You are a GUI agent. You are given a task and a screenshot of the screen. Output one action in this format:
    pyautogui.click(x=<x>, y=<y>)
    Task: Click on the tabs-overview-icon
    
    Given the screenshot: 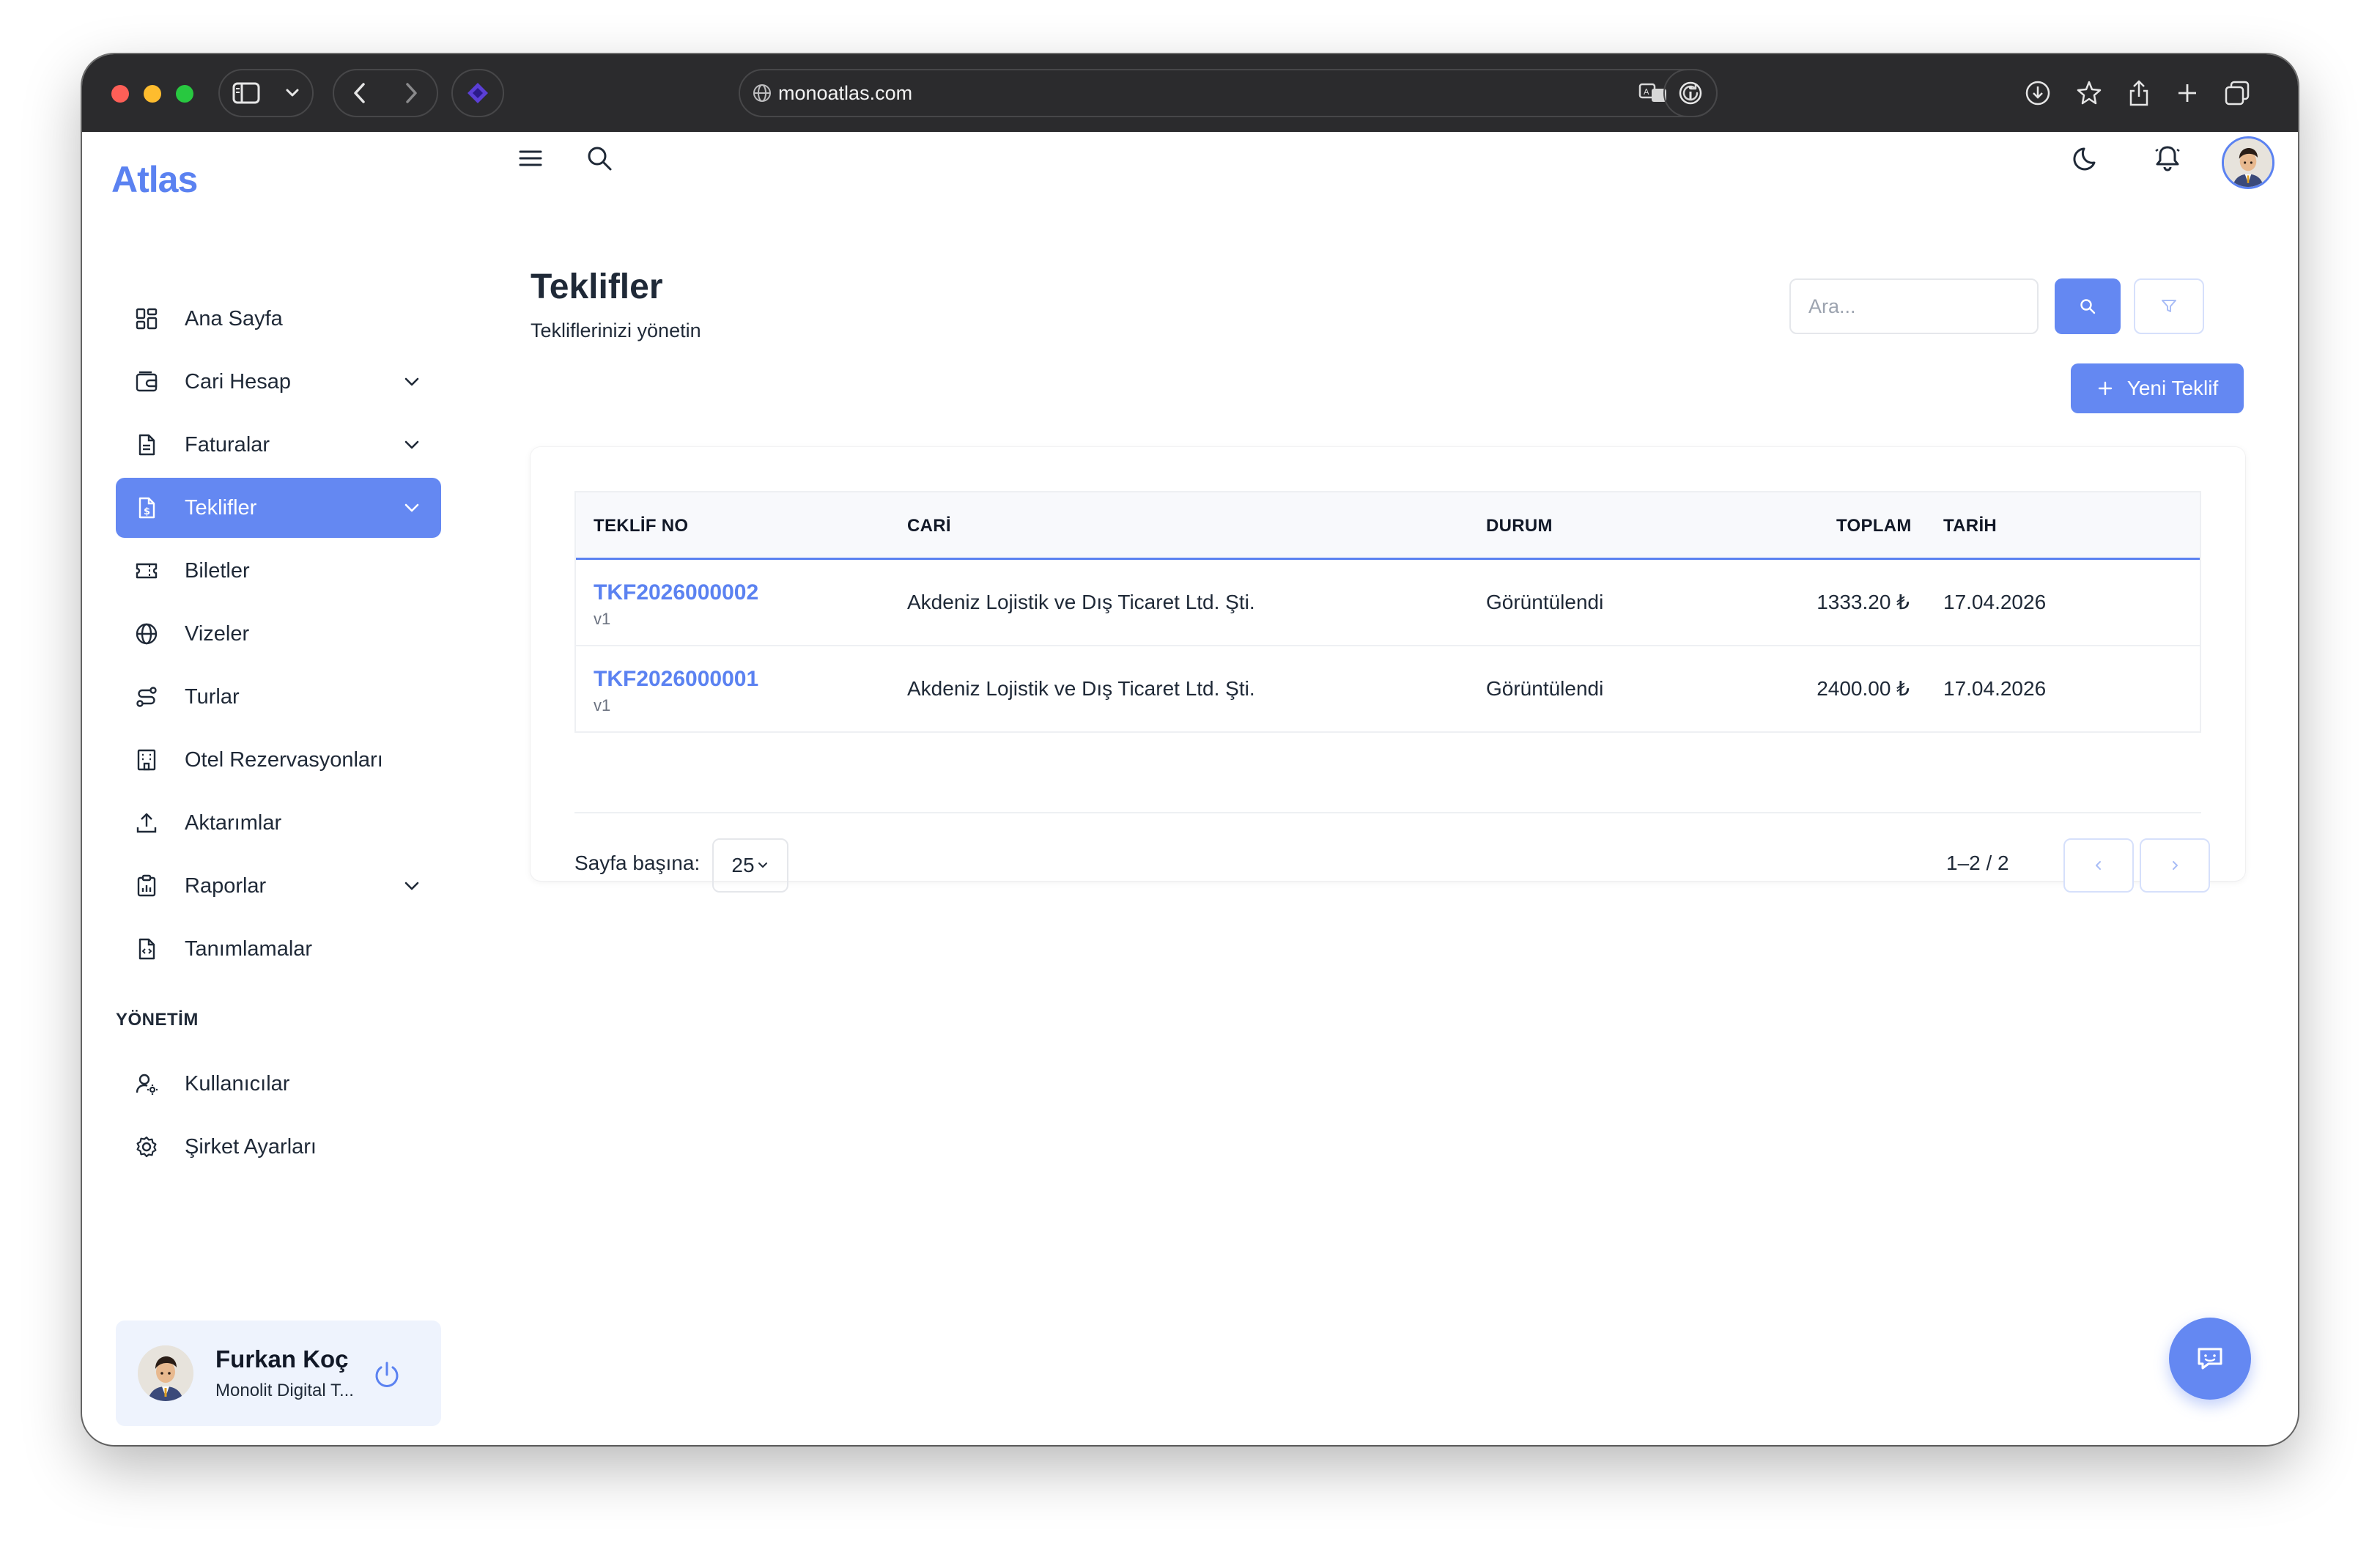 What is the action you would take?
    pyautogui.click(x=2237, y=93)
    